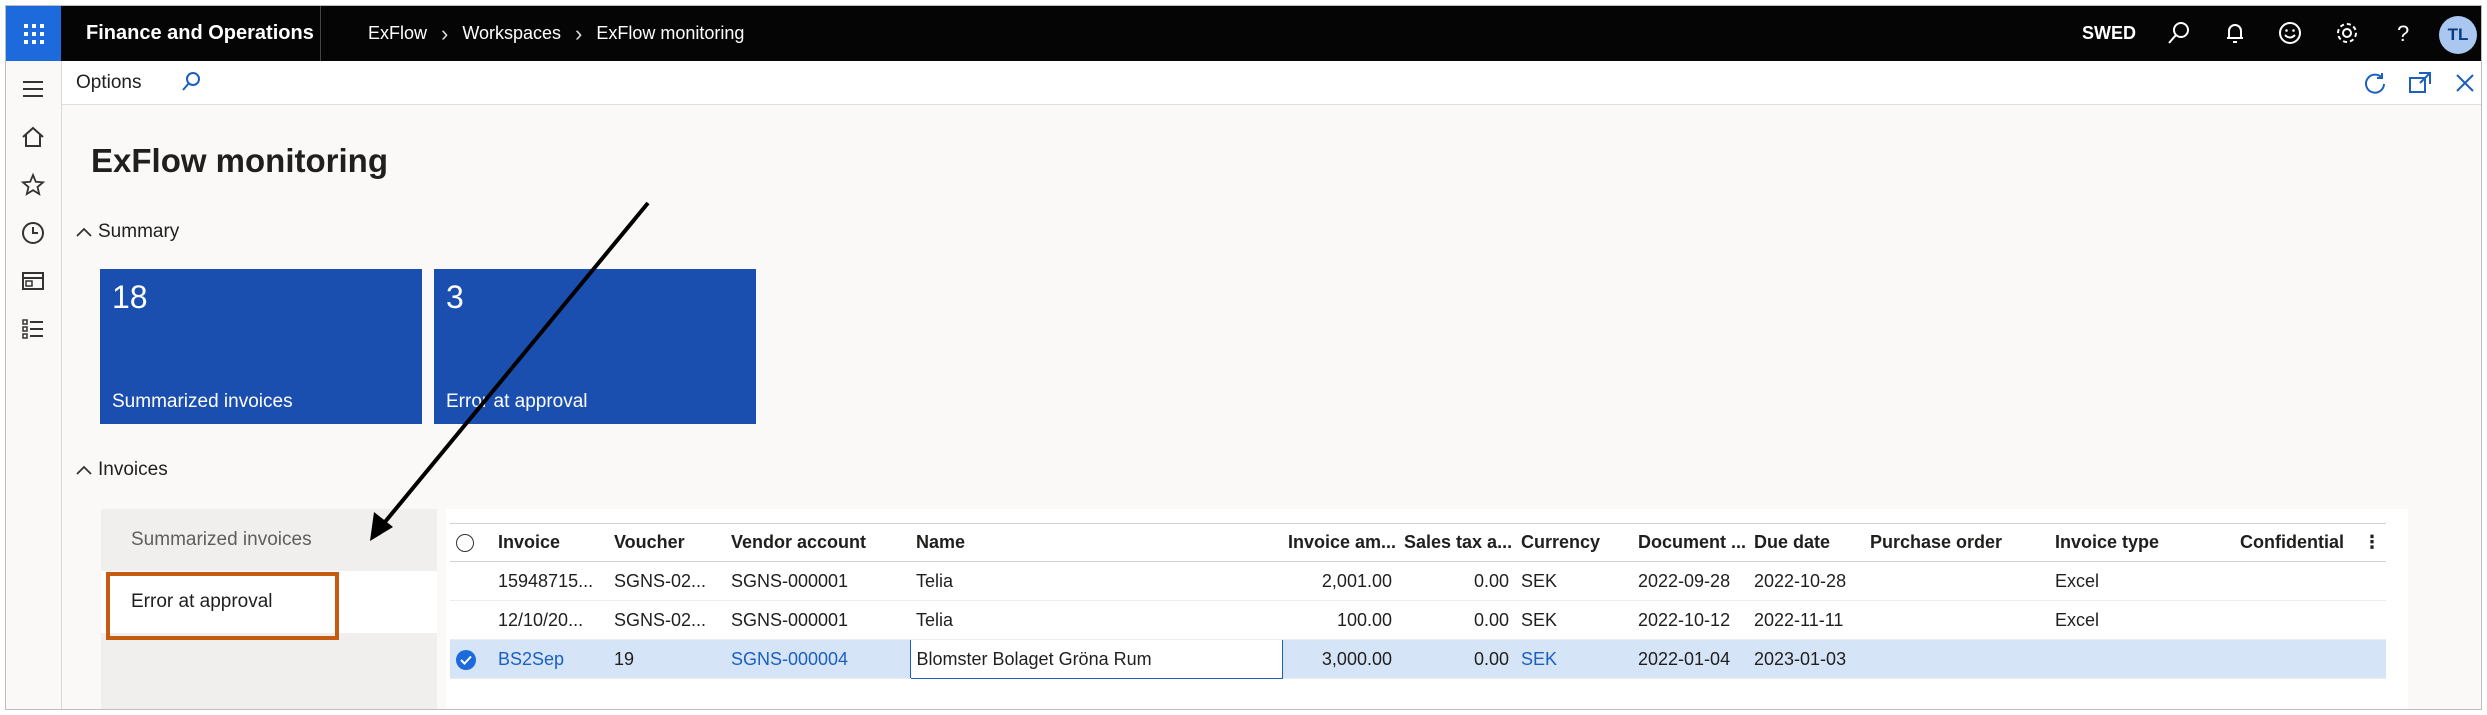 This screenshot has width=2487, height=715. I want to click on company-picker: SWED, so click(2109, 33).